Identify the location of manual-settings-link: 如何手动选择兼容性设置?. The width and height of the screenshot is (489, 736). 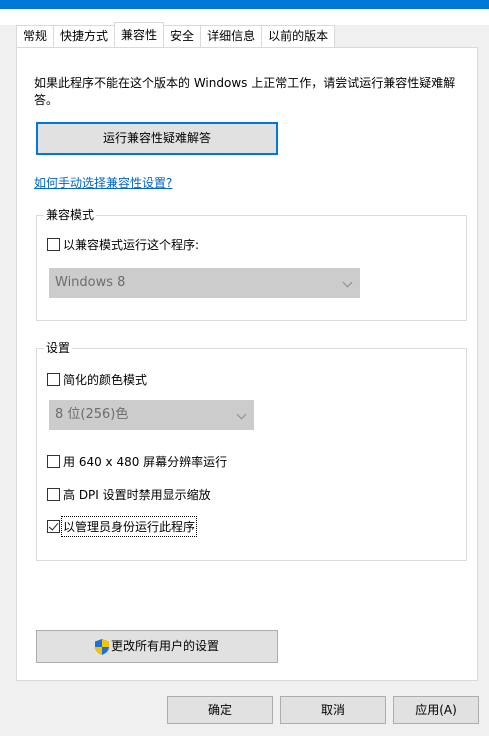
(103, 182).